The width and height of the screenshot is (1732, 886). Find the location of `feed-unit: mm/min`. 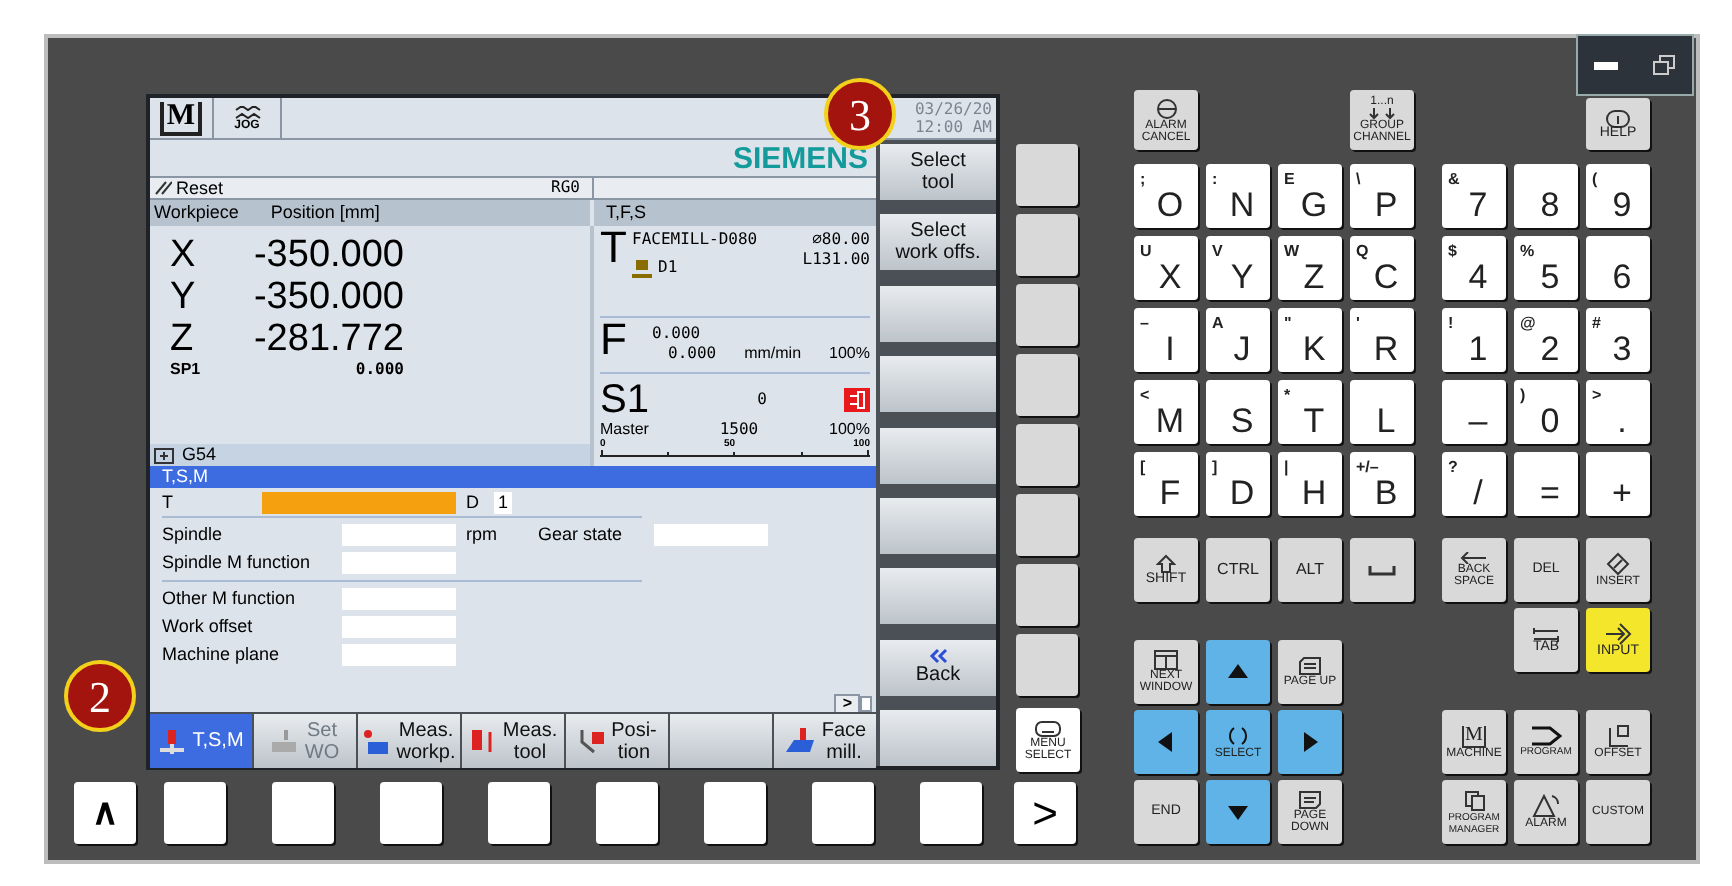

feed-unit: mm/min is located at coordinates (773, 354).